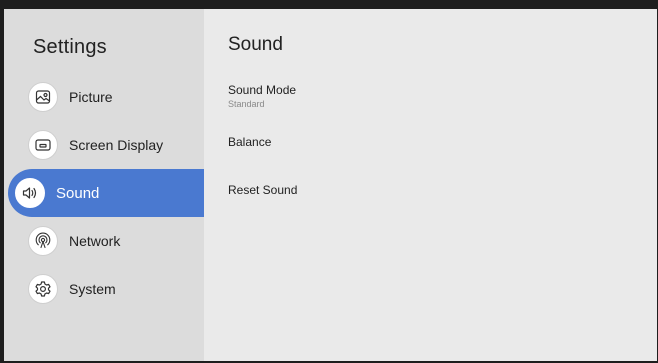 This screenshot has width=658, height=363. I want to click on network-icon, so click(43, 241).